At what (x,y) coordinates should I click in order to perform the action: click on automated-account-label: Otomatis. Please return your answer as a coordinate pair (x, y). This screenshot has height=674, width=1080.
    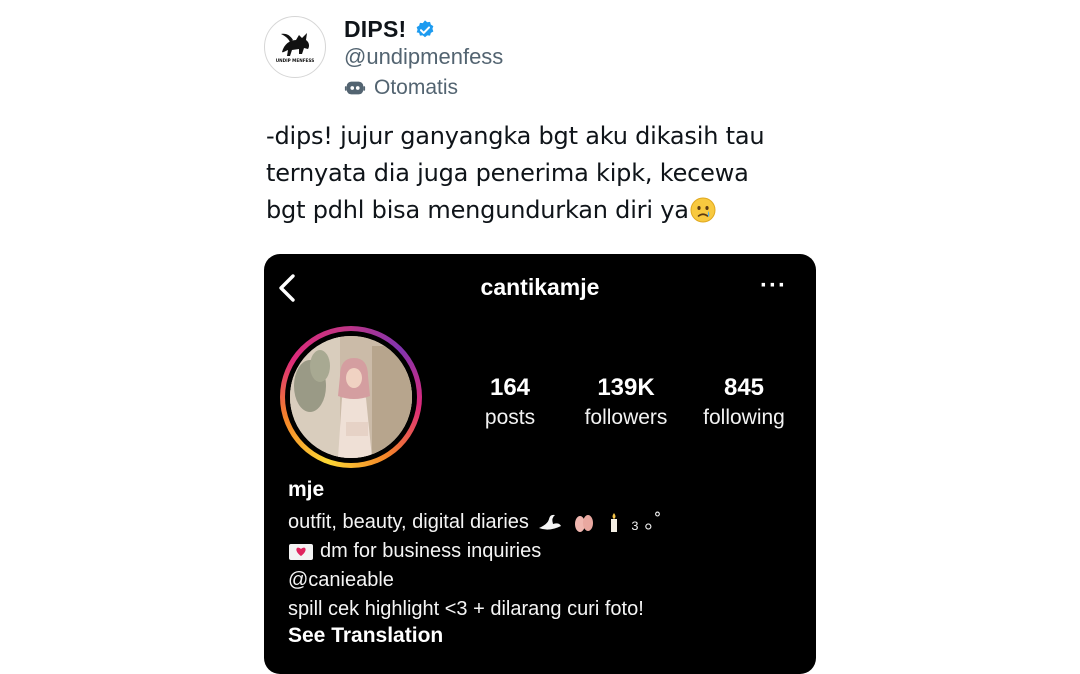
    Looking at the image, I should click on (401, 88).